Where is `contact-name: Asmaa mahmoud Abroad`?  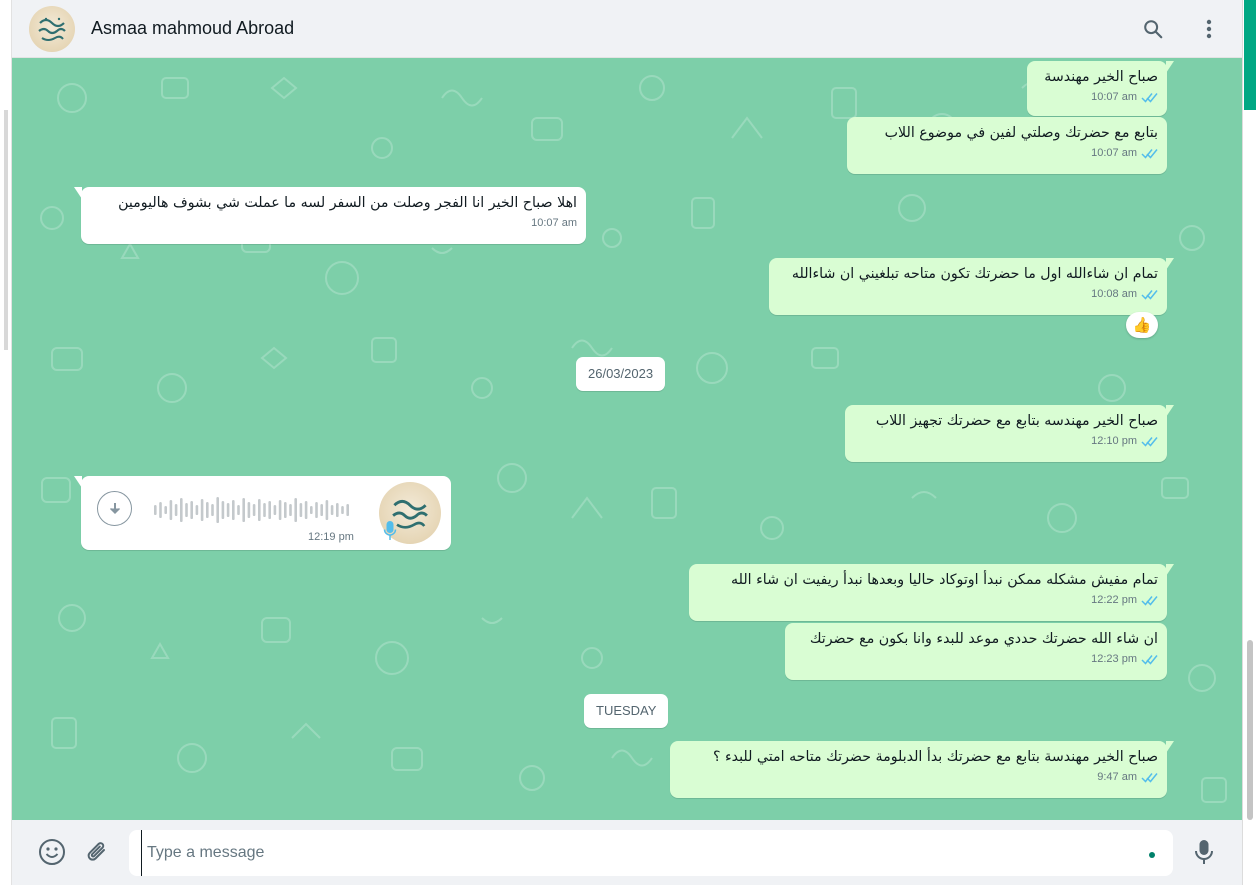
contact-name: Asmaa mahmoud Abroad is located at coordinates (192, 28).